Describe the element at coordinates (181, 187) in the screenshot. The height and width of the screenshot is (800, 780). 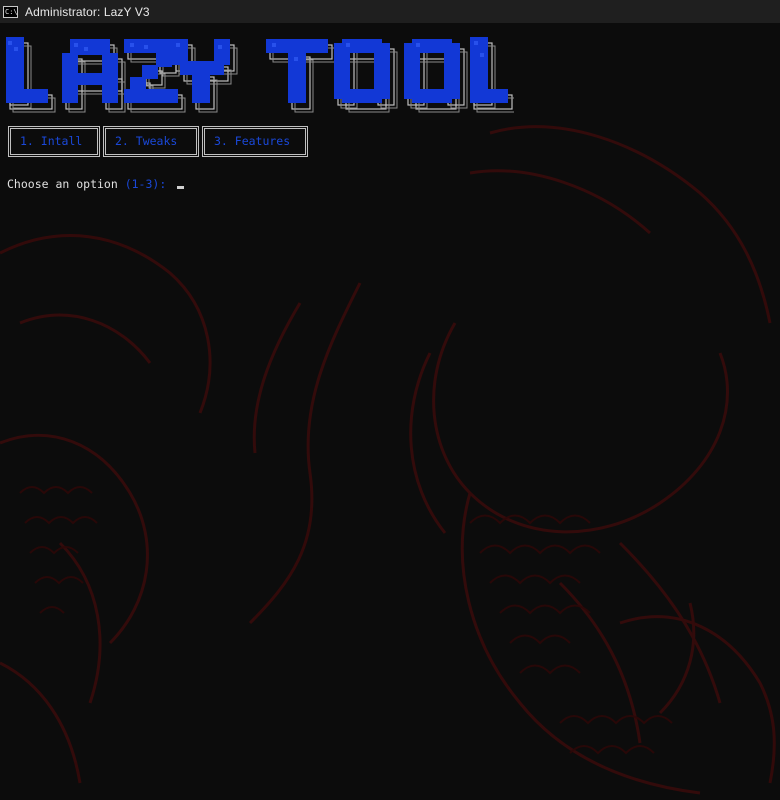
I see `text-cursor` at that location.